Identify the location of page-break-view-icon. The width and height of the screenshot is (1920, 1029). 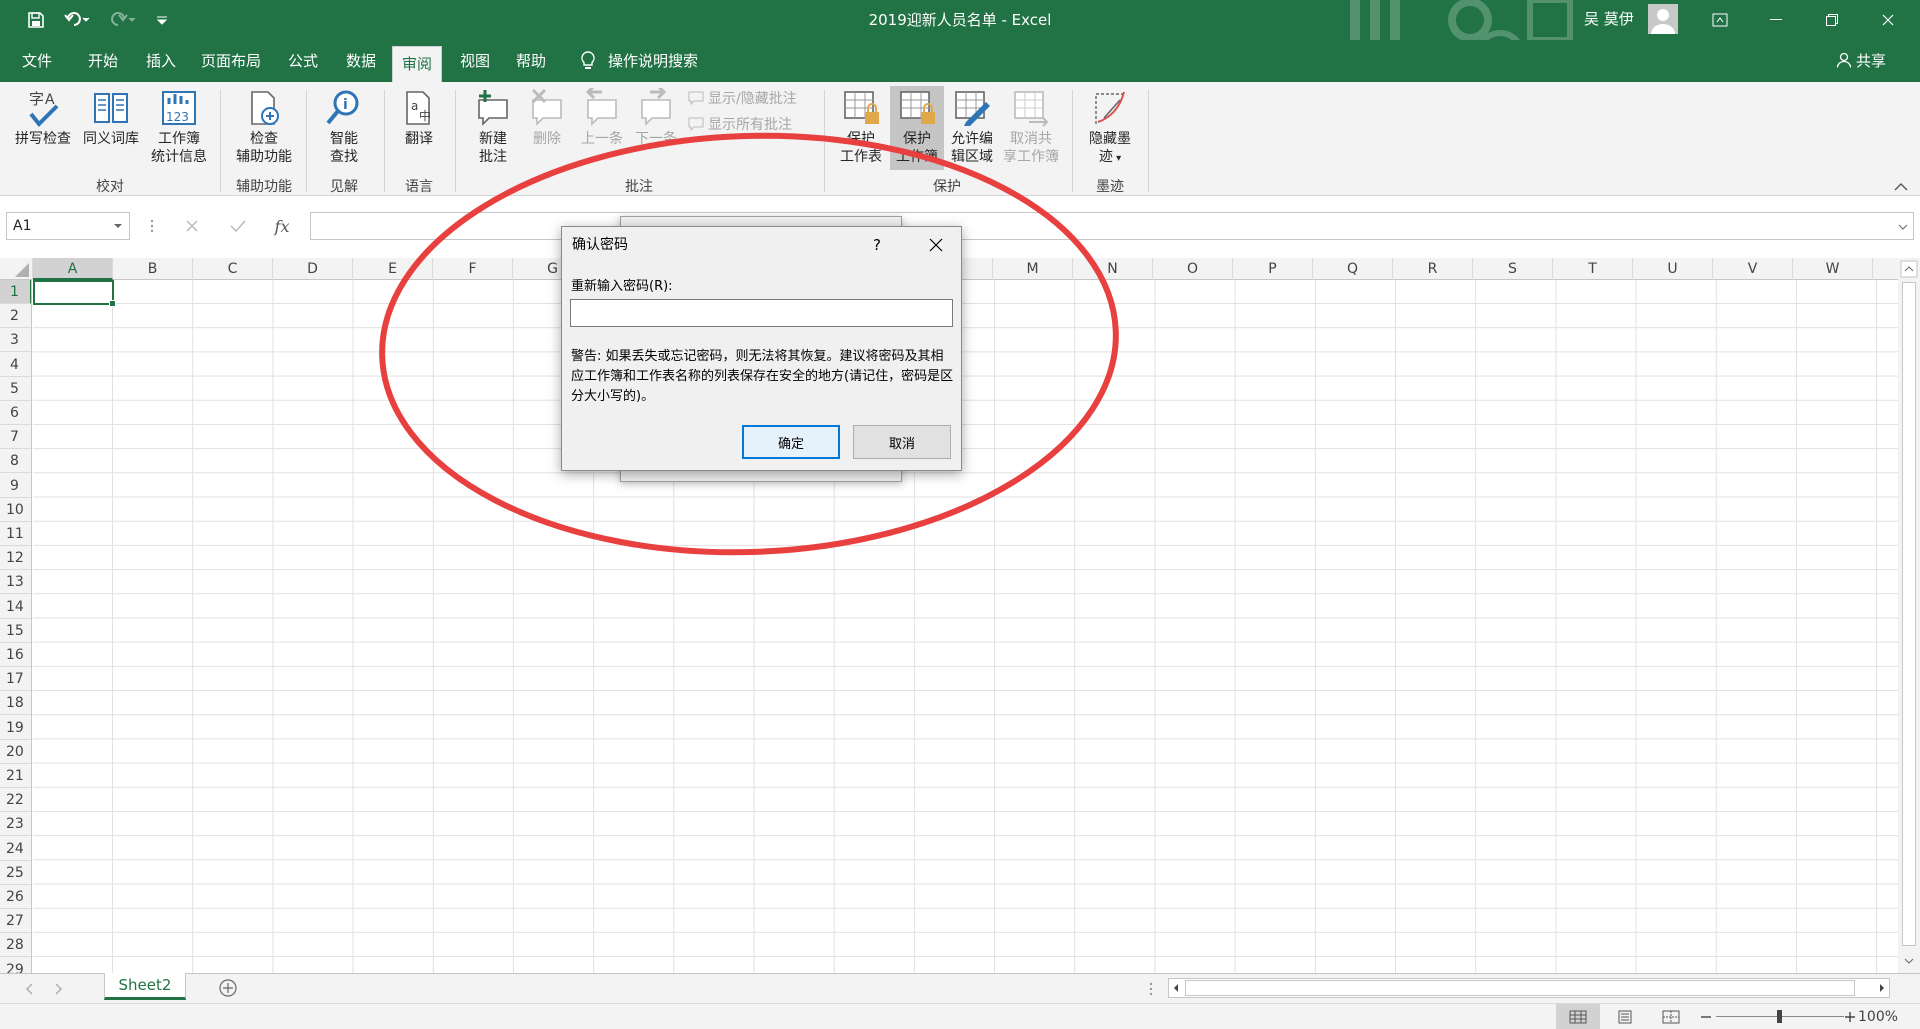
(1671, 1017).